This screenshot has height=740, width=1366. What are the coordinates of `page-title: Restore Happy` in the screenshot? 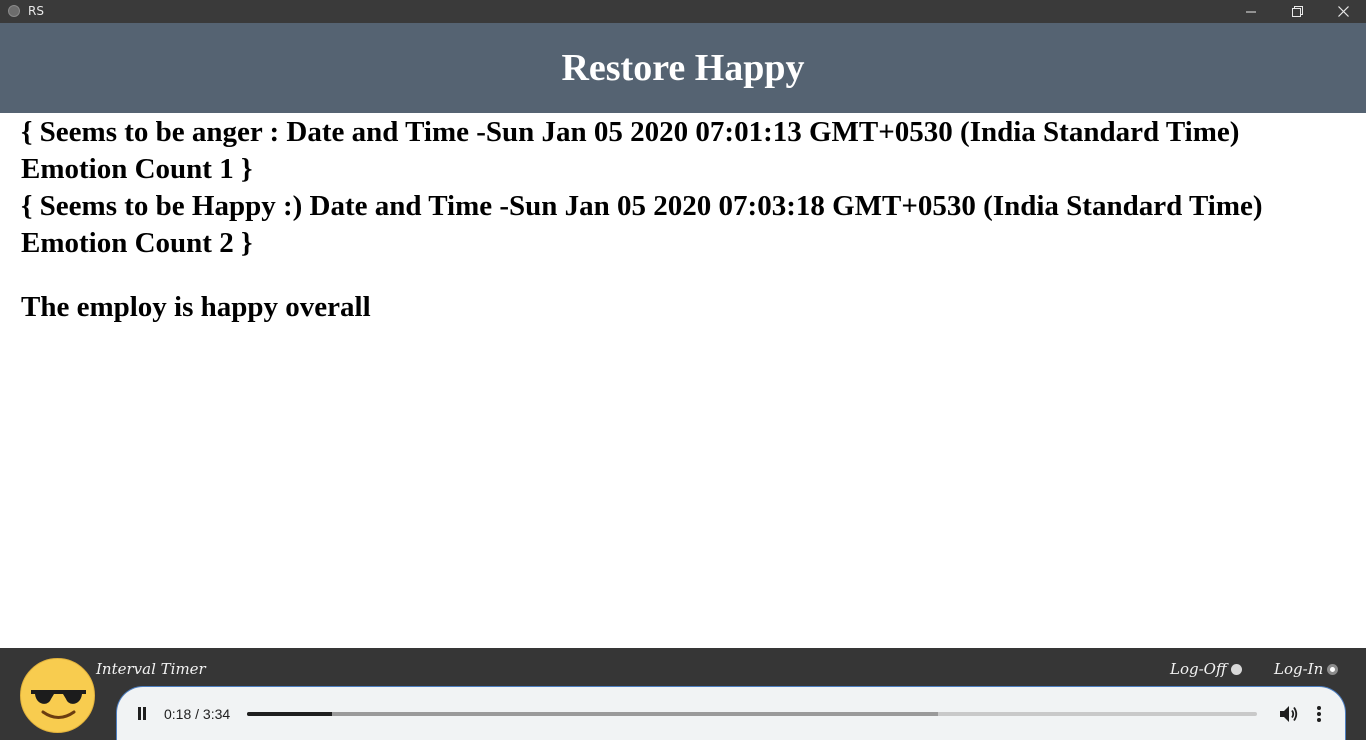 It's located at (683, 68).